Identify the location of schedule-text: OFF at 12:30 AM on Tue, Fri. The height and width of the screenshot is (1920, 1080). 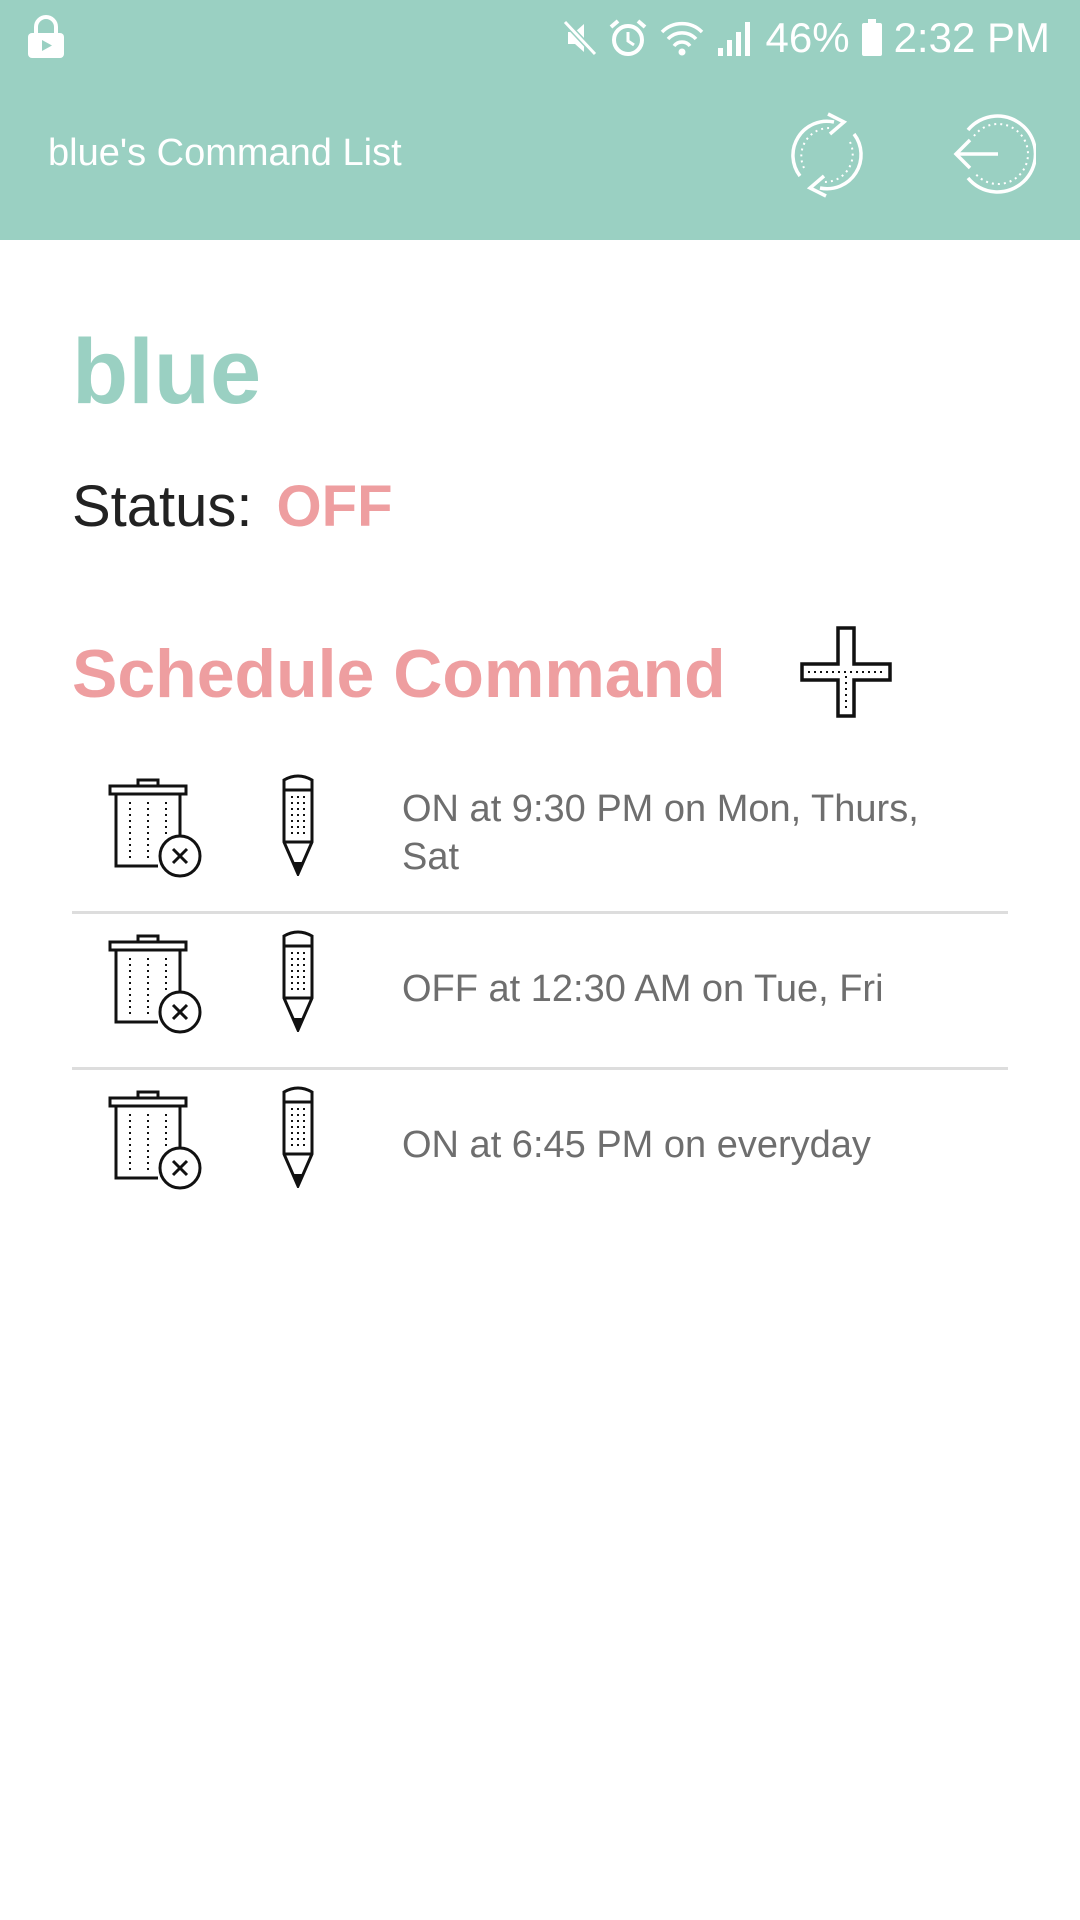
(643, 989).